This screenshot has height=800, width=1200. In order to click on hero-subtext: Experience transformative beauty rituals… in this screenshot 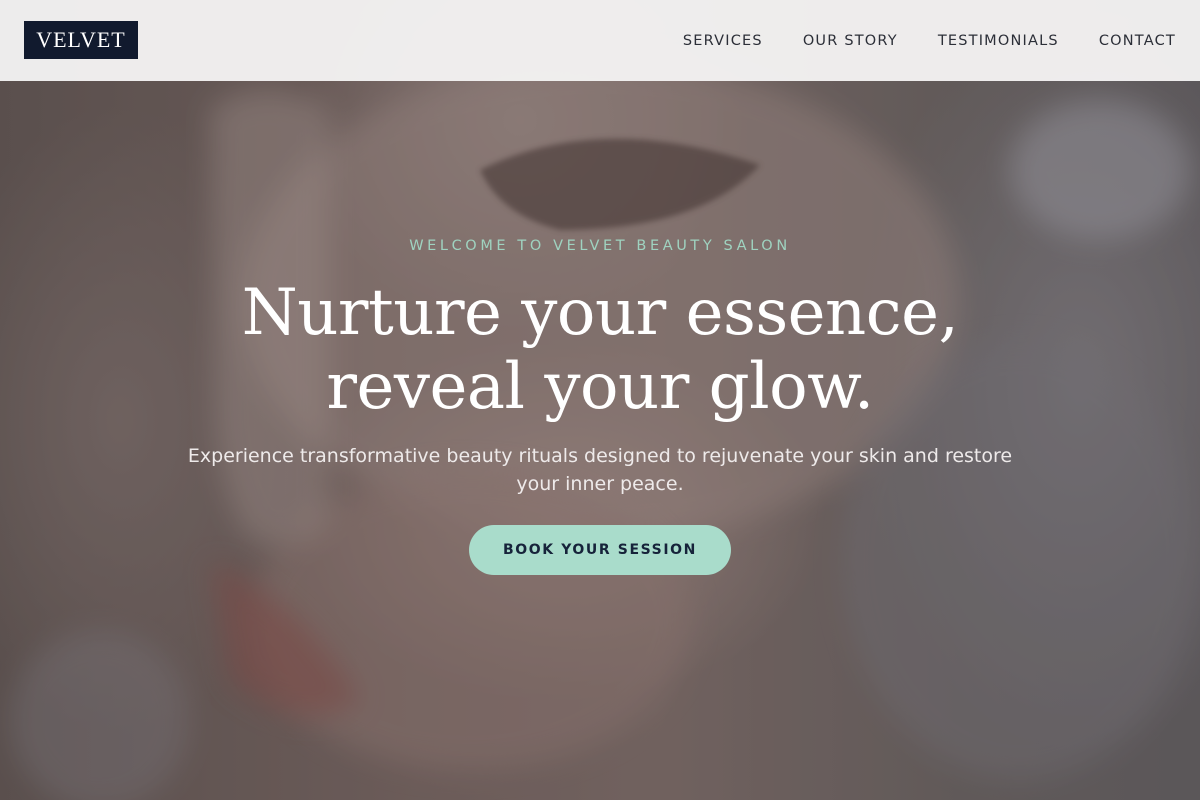, I will do `click(600, 470)`.